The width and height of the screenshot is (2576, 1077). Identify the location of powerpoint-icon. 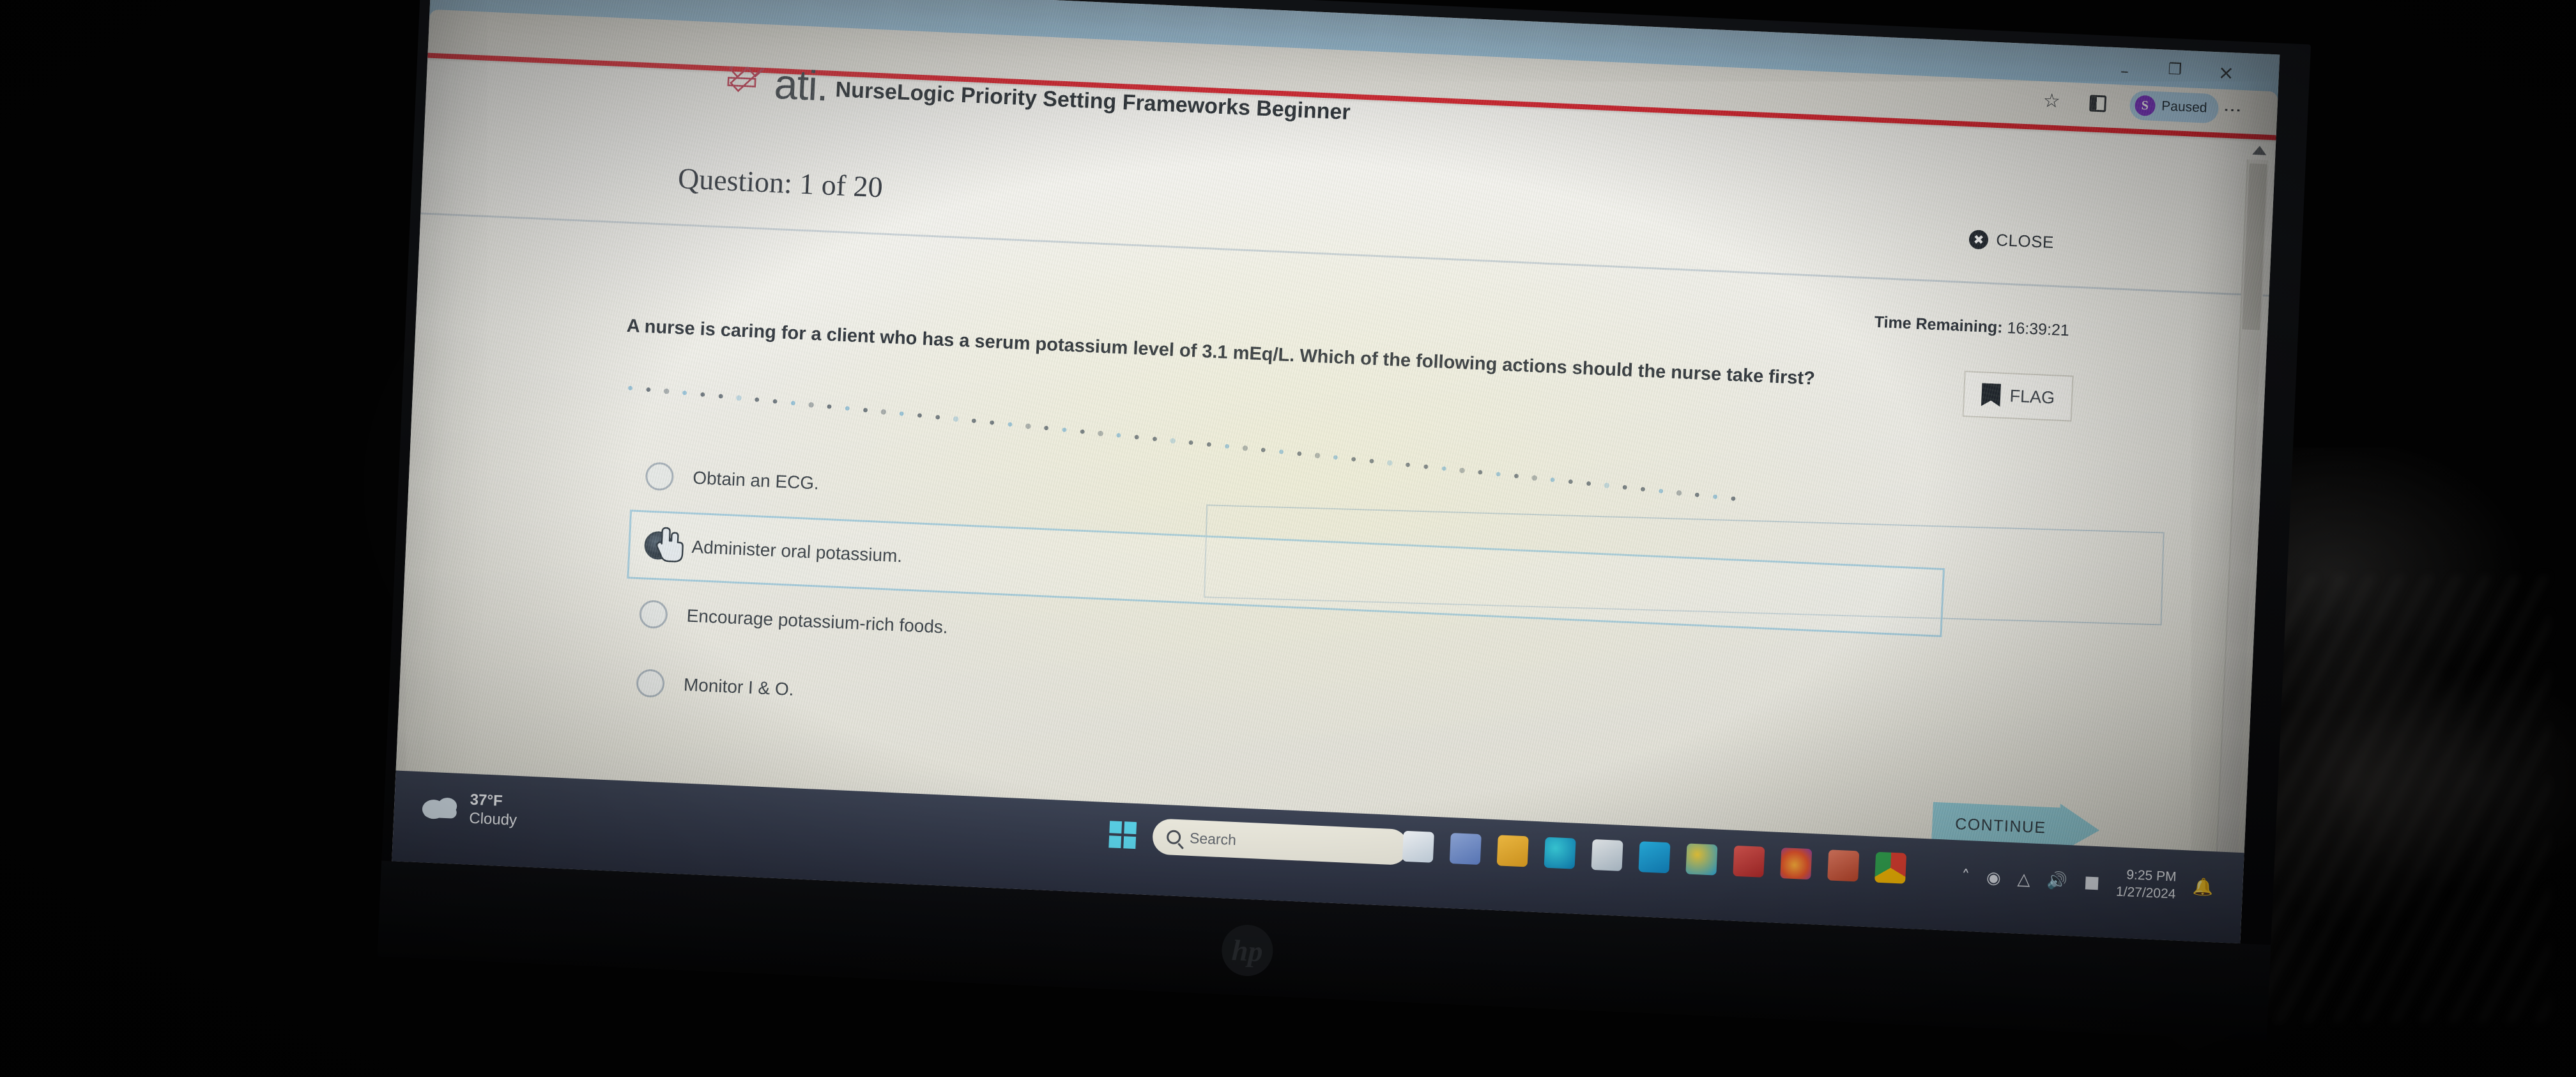
(1843, 865).